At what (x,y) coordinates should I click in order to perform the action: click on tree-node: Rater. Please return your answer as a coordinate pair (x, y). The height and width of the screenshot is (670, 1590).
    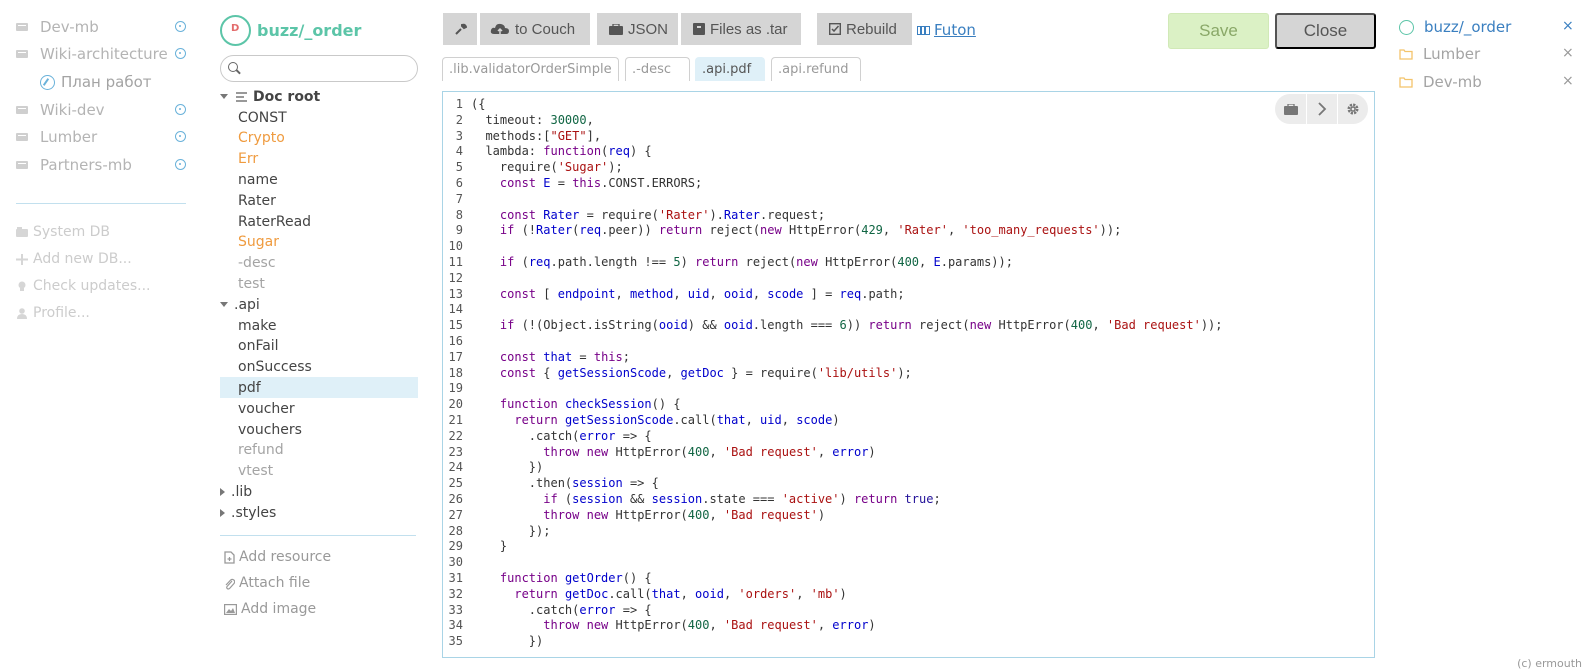
    Looking at the image, I should click on (319, 200).